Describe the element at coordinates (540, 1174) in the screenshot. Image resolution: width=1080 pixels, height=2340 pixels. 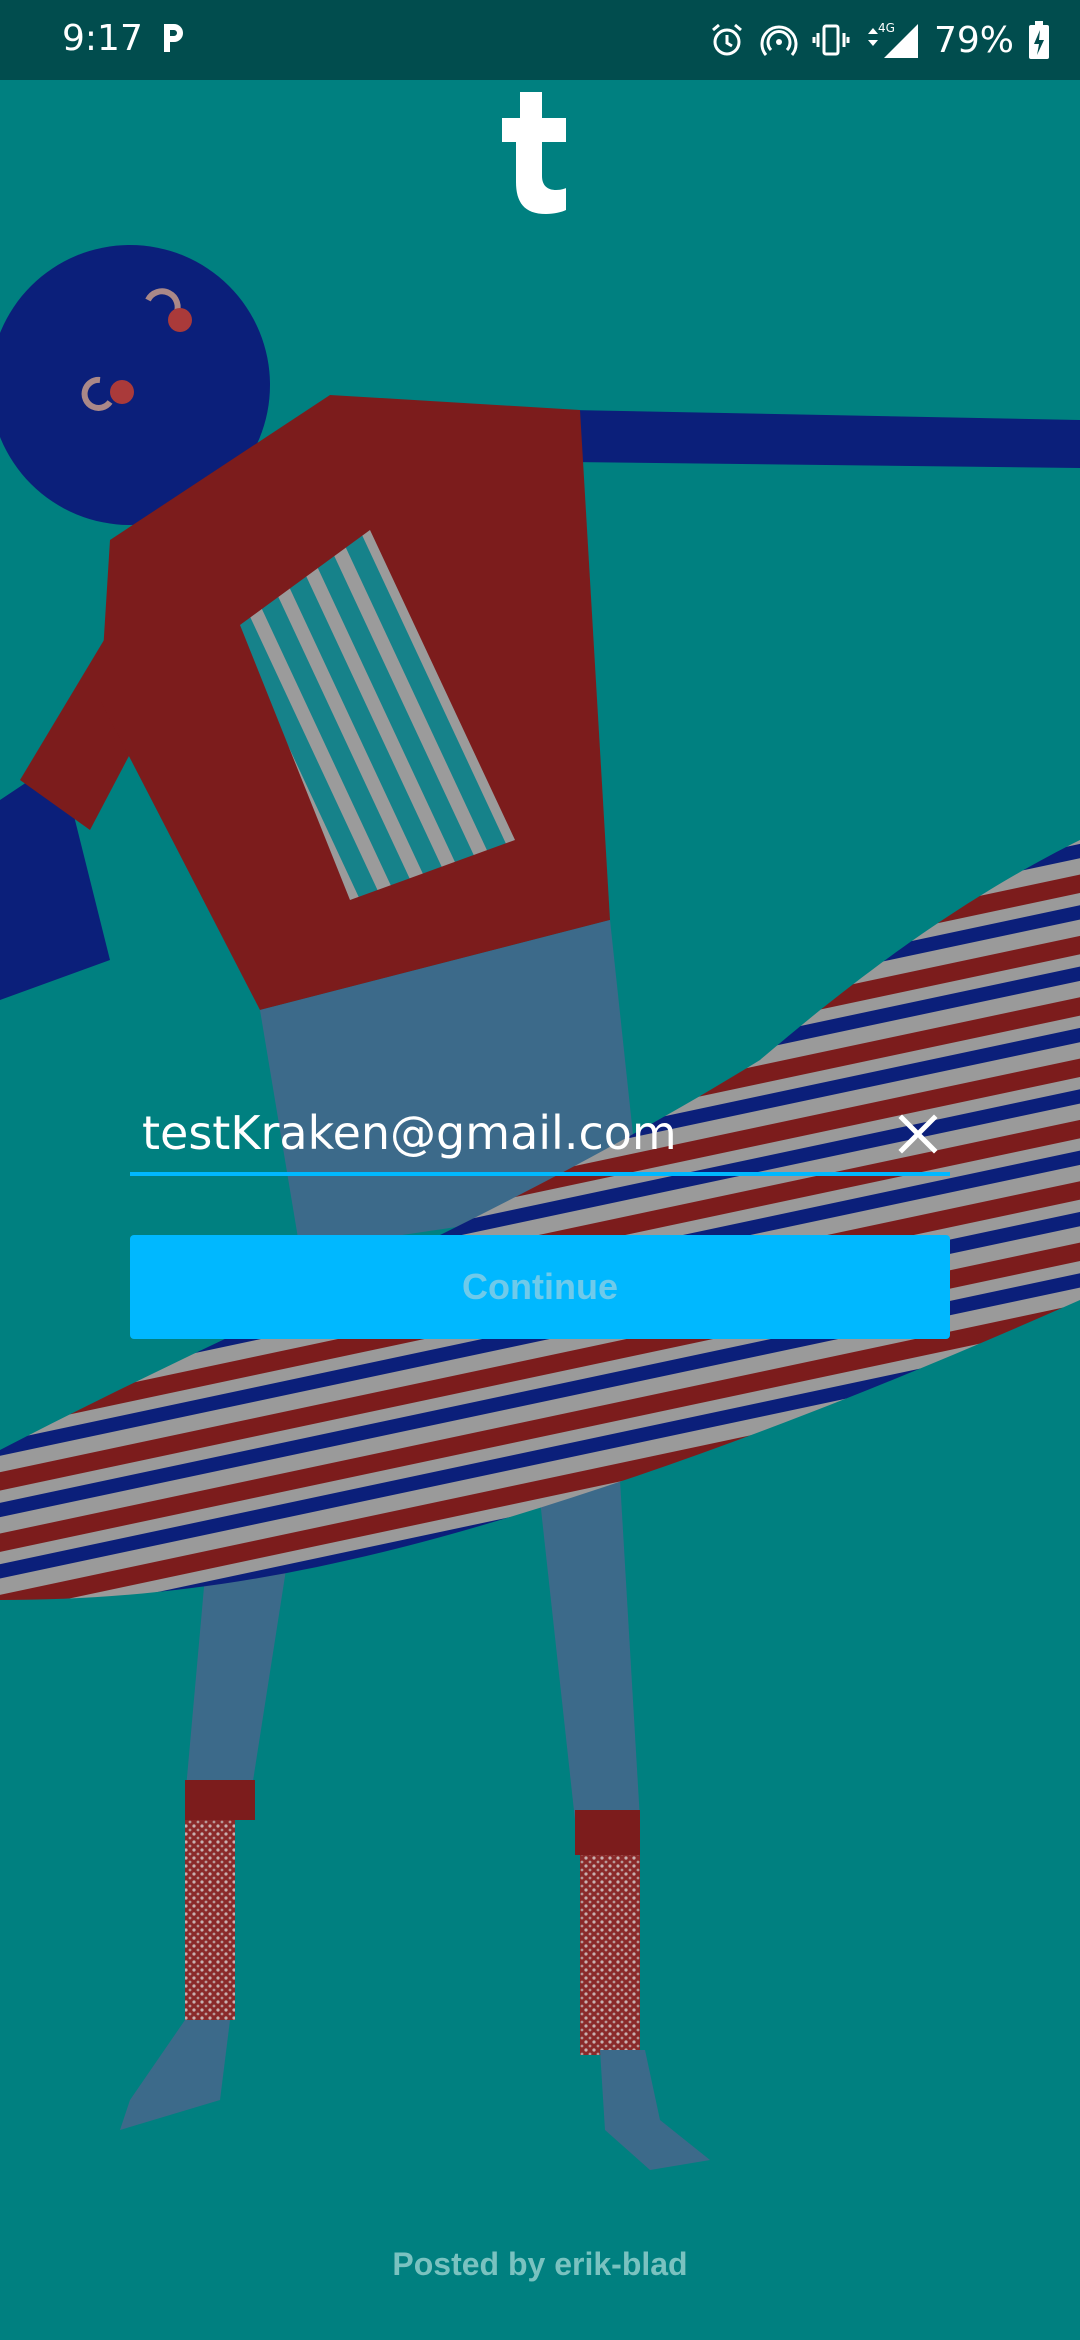
I see `email-underline` at that location.